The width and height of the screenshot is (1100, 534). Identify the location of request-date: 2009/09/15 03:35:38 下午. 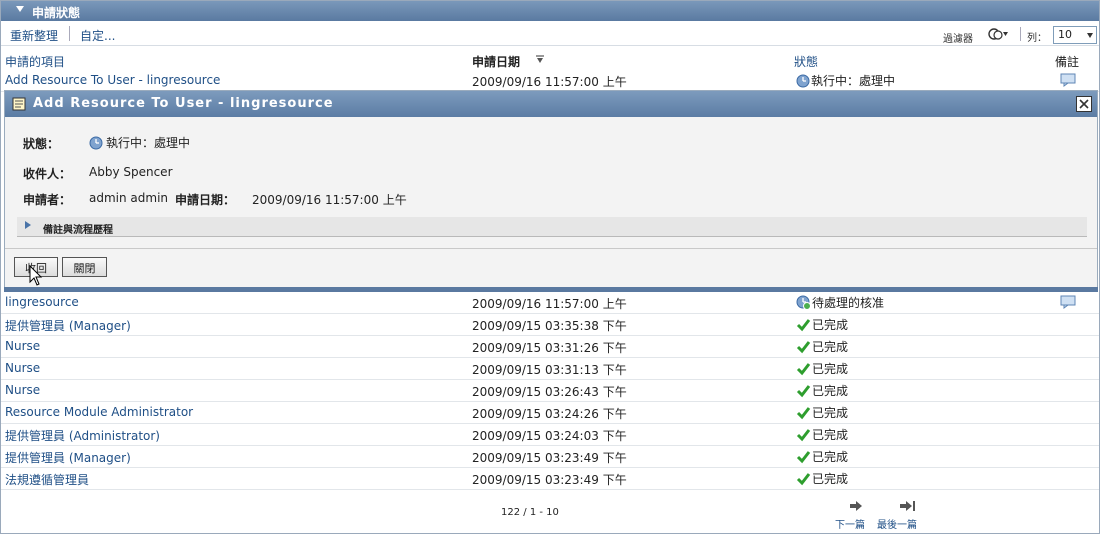
(549, 326).